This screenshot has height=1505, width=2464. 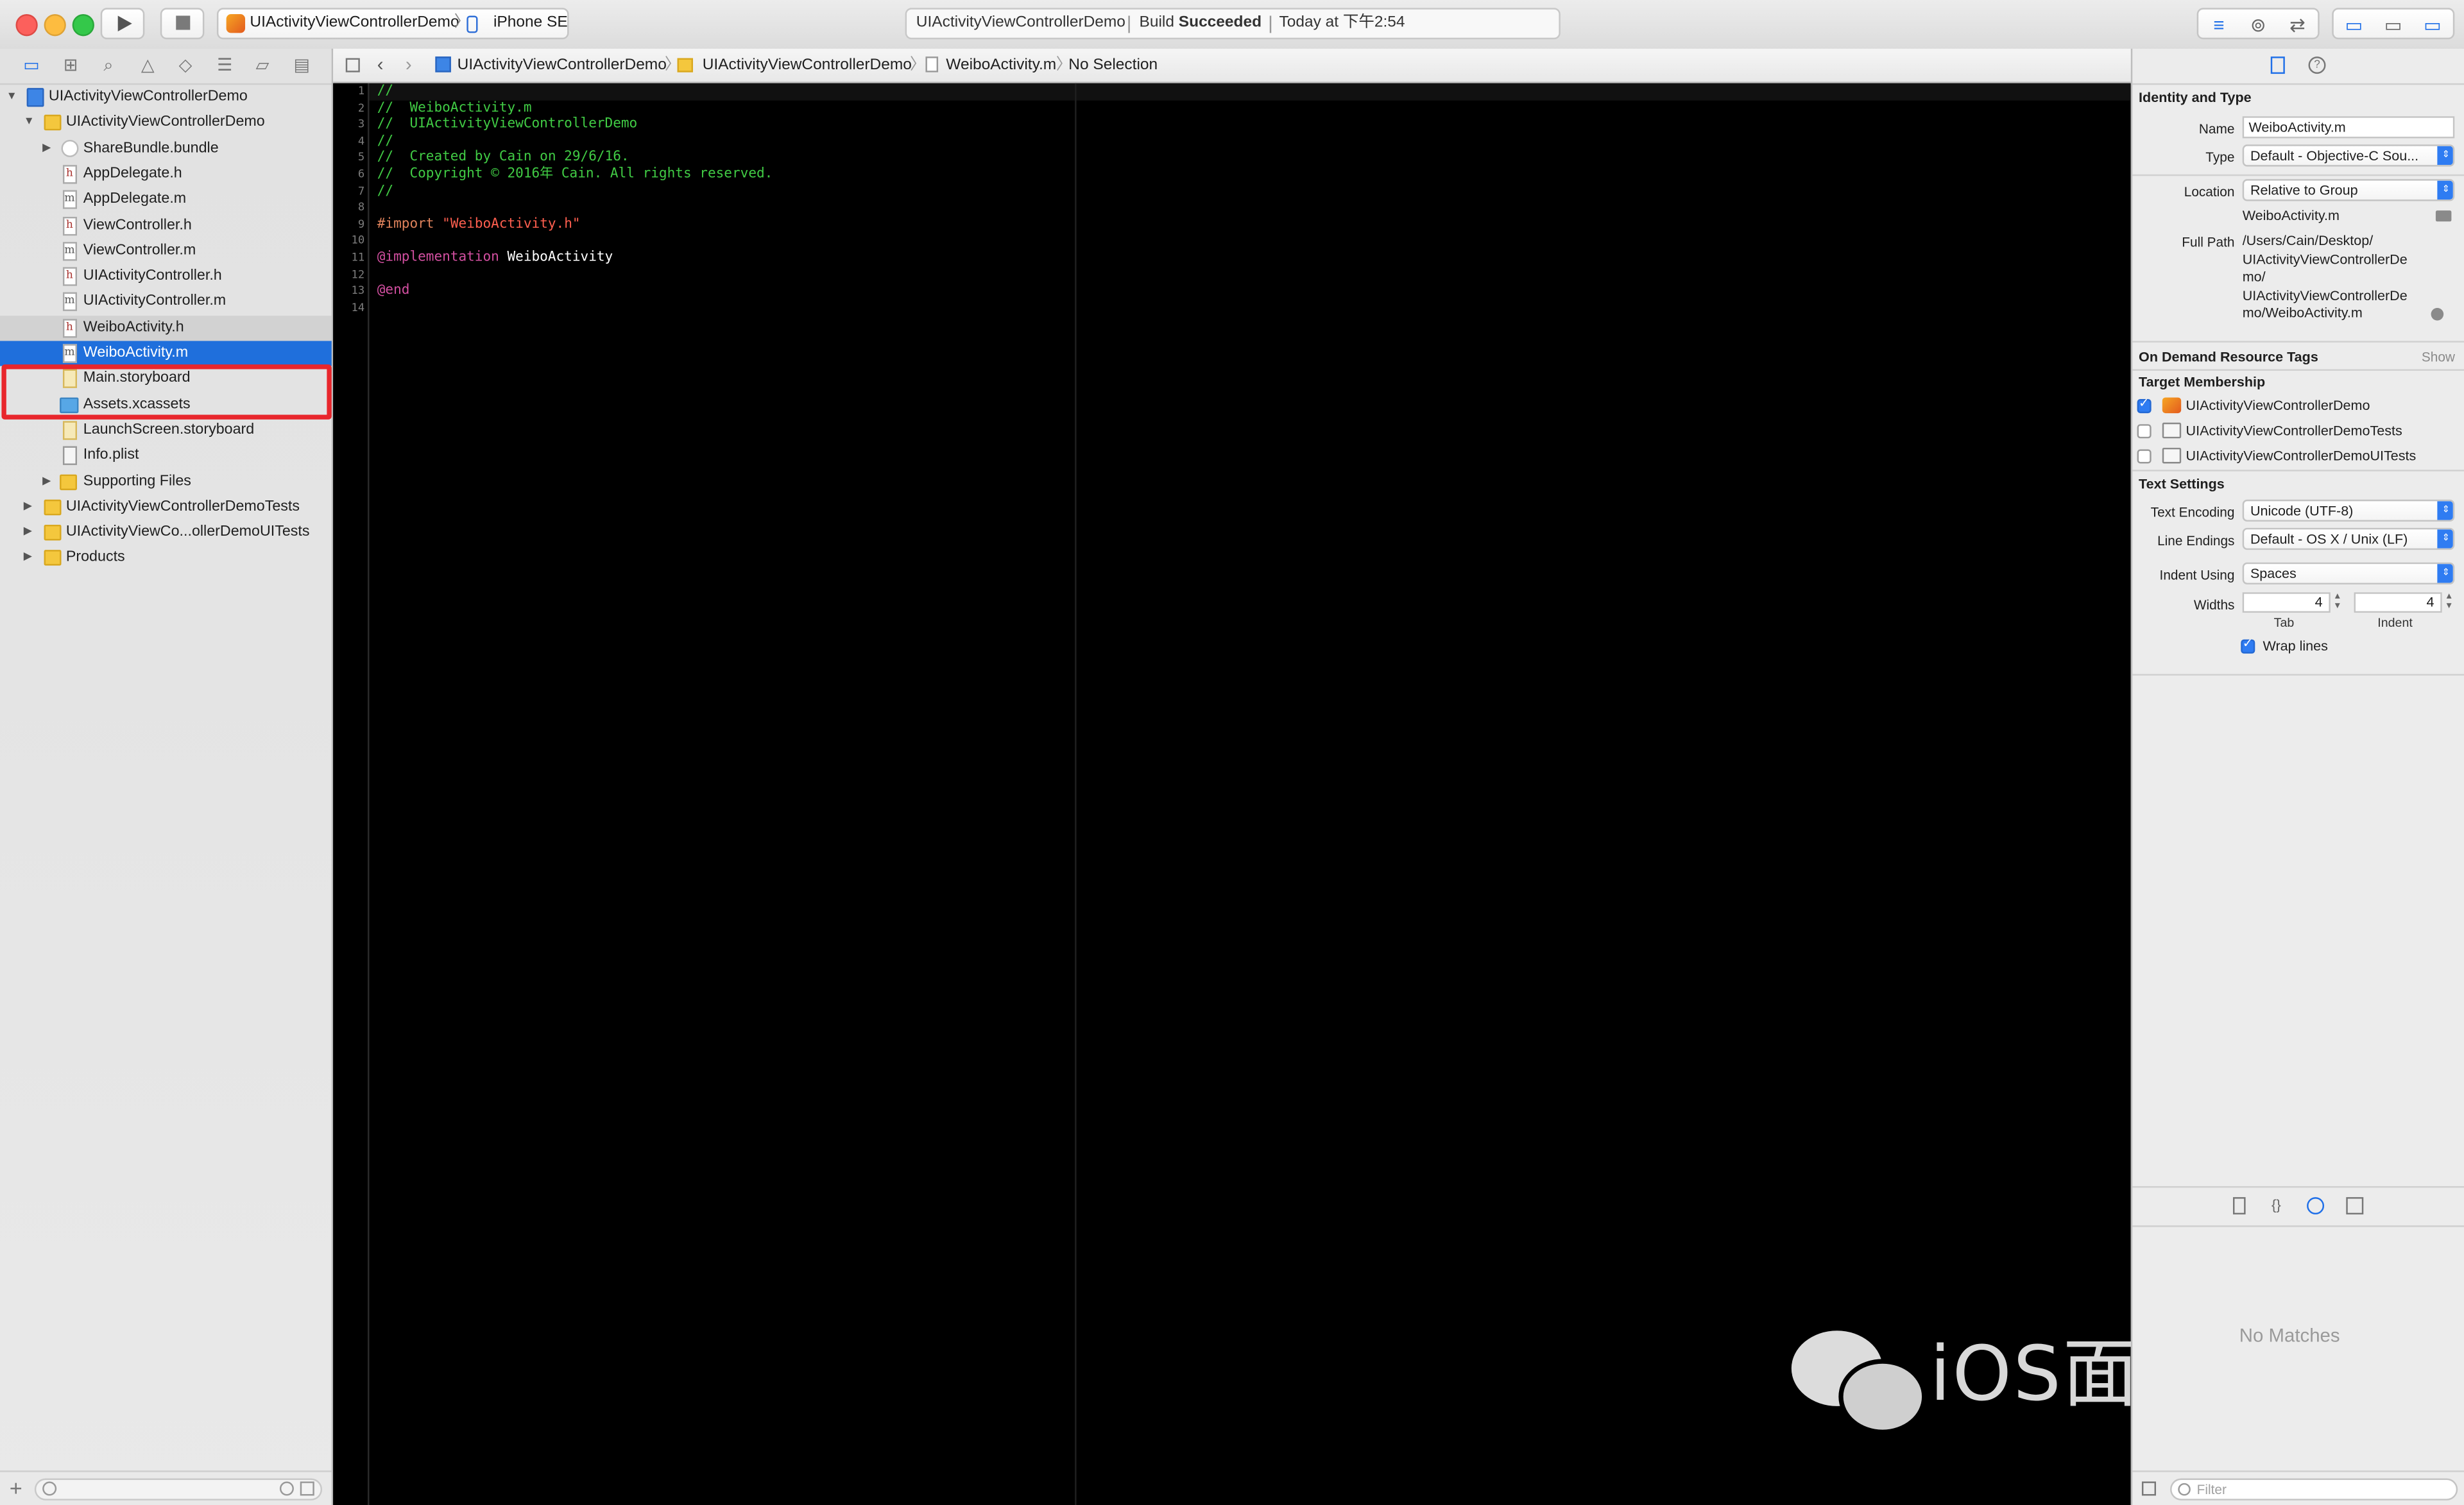 What do you see at coordinates (166, 148) in the screenshot?
I see `tree-row-sharebundle: ▶ ShareBundle.bundle` at bounding box center [166, 148].